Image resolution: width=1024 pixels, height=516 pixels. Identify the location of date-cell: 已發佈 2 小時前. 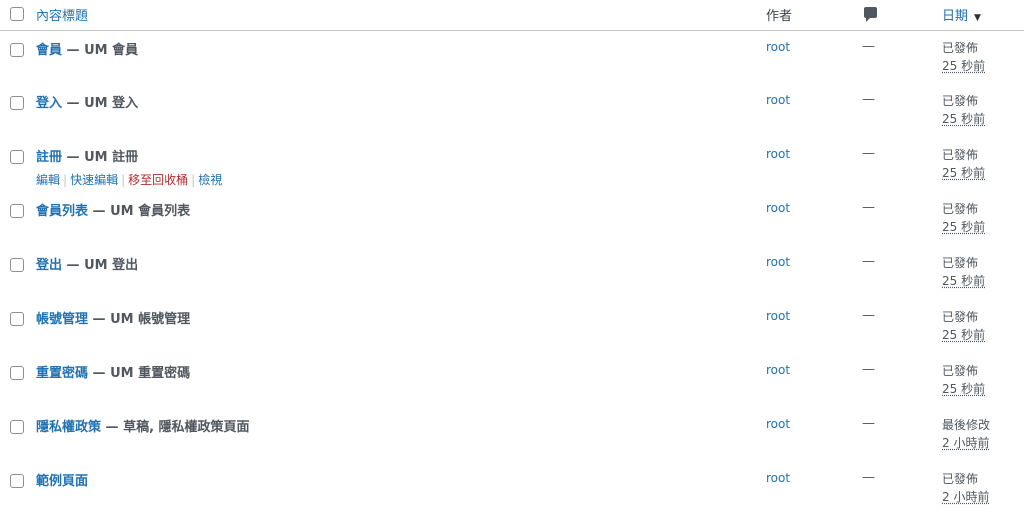
(983, 489).